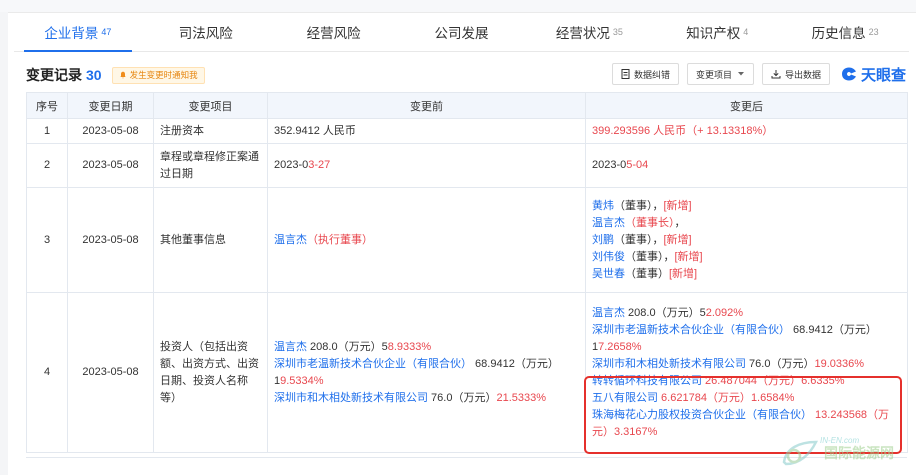 The height and width of the screenshot is (476, 916). What do you see at coordinates (800, 453) in the screenshot?
I see `leaf-logo-icon` at bounding box center [800, 453].